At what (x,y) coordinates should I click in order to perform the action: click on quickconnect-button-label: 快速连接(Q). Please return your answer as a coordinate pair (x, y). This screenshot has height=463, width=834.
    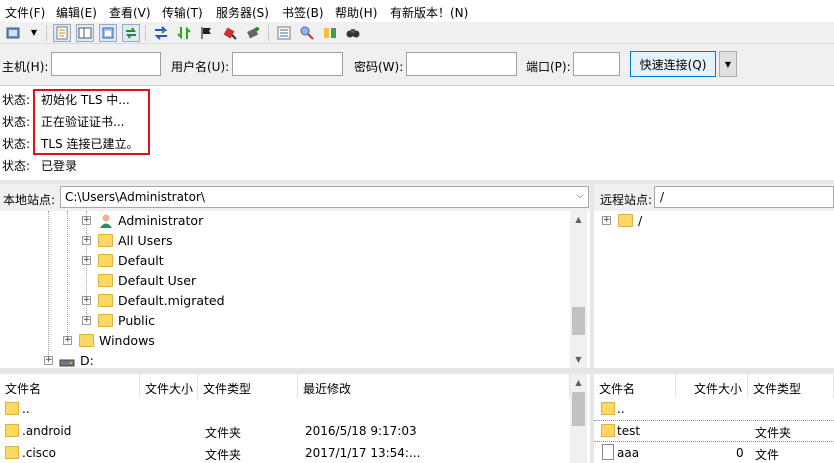
    Looking at the image, I should click on (673, 64).